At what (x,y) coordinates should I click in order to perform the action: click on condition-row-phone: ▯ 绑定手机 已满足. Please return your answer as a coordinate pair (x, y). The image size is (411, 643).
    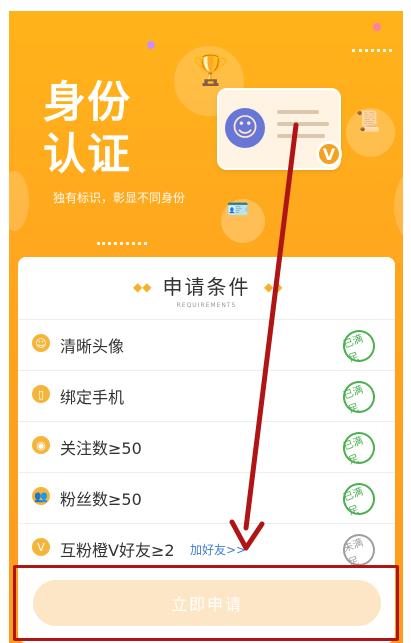
    Looking at the image, I should click on (206, 395).